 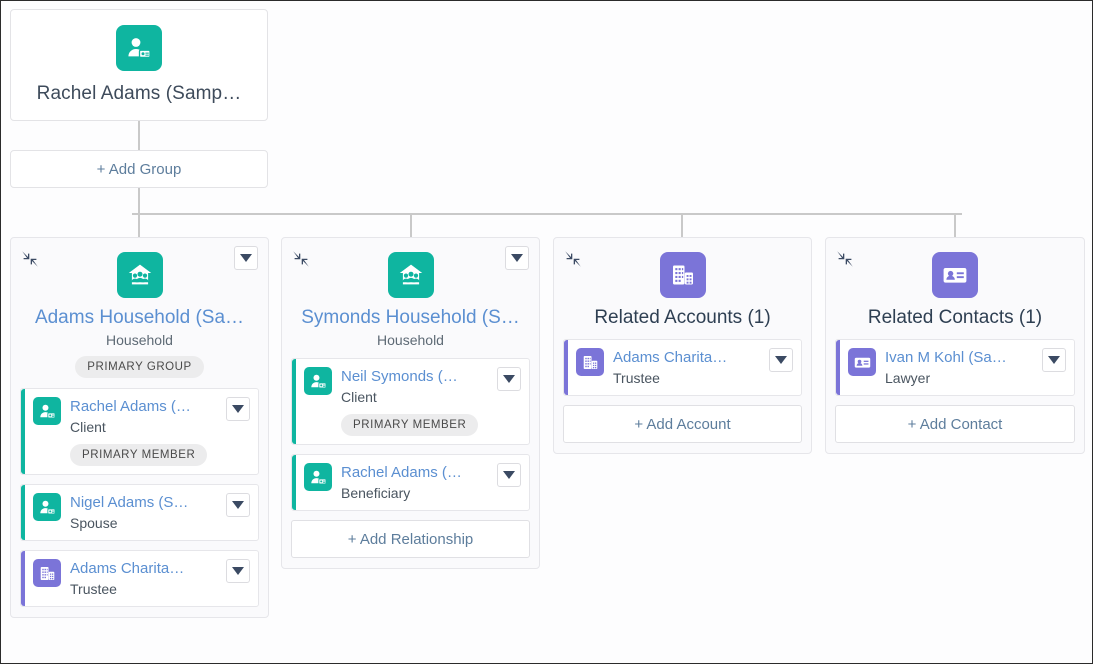 I want to click on member-row-texts: Rachel Adams (… Beneficiary, so click(x=414, y=482).